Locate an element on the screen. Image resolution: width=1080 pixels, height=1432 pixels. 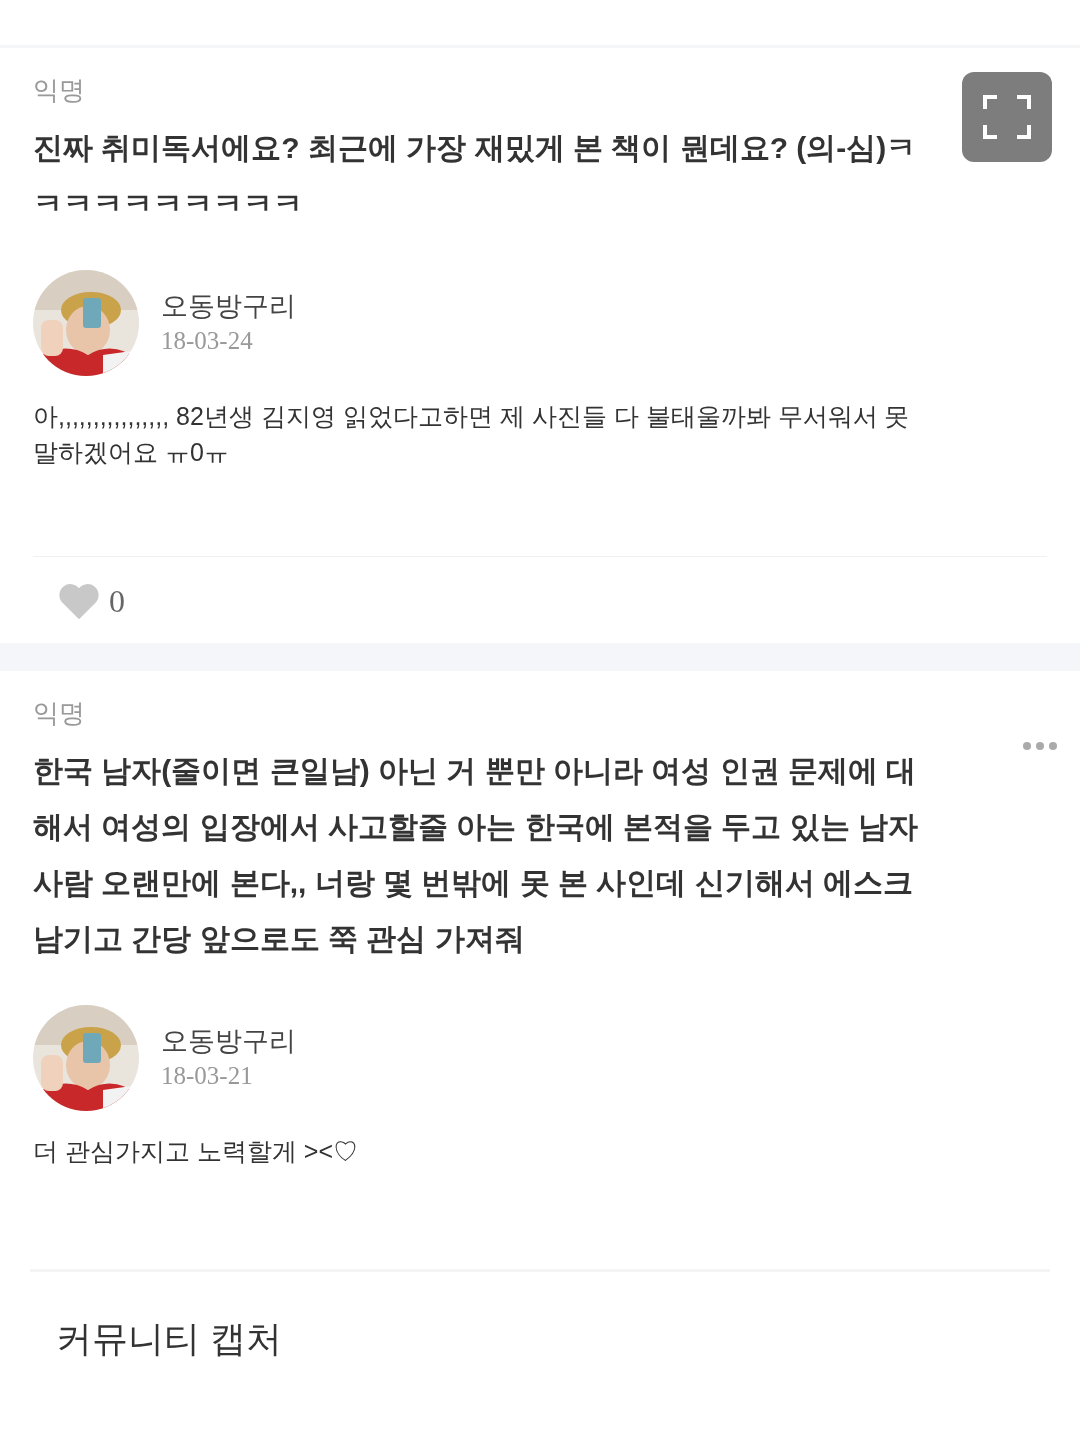
expand-button is located at coordinates (1007, 117).